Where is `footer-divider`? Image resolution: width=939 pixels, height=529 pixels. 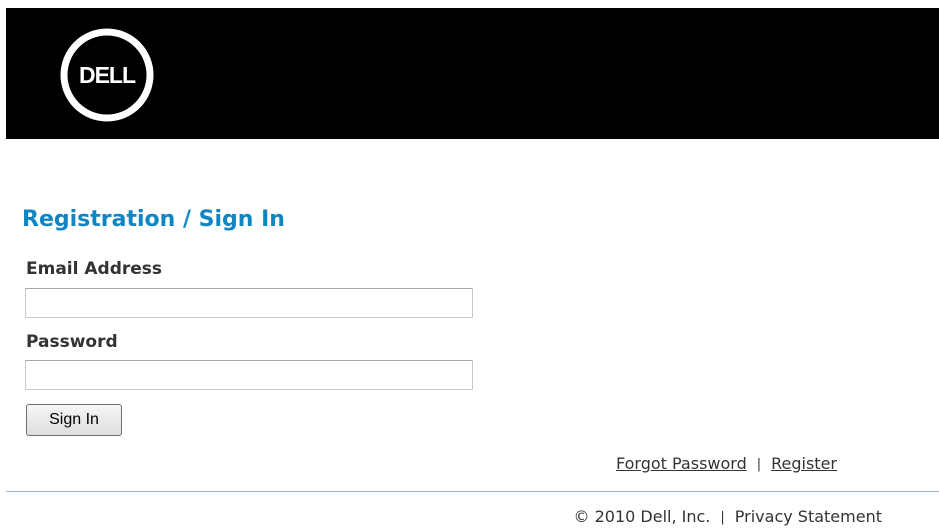 footer-divider is located at coordinates (472, 491).